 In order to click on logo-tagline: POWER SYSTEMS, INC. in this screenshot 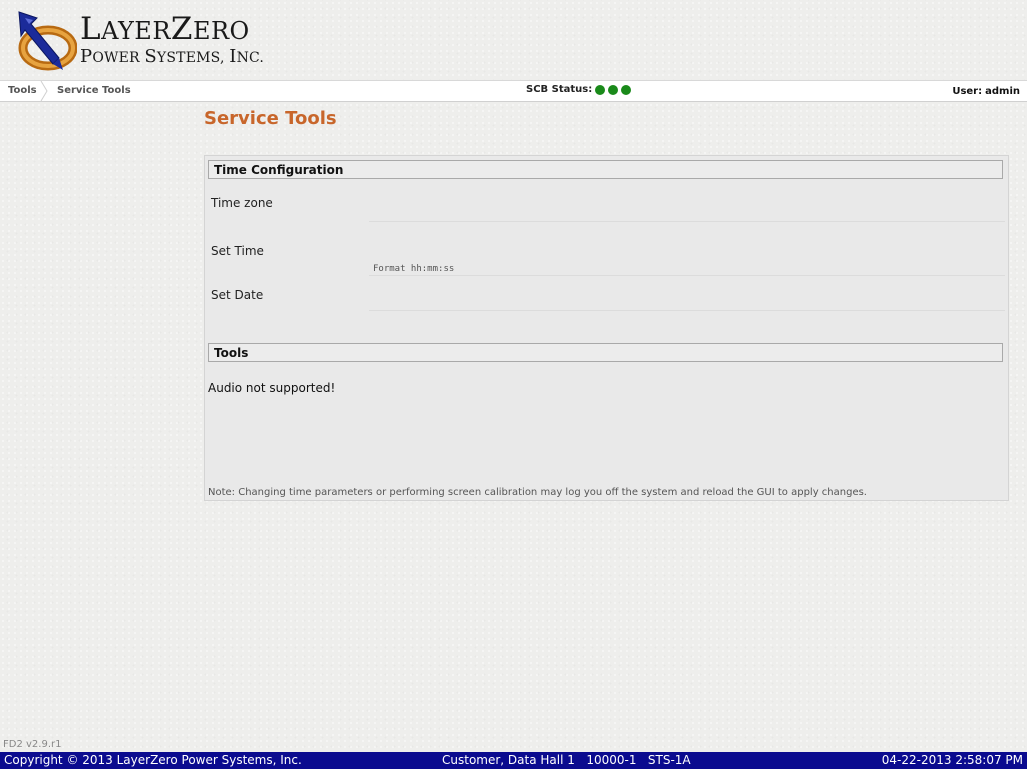, I will do `click(172, 56)`.